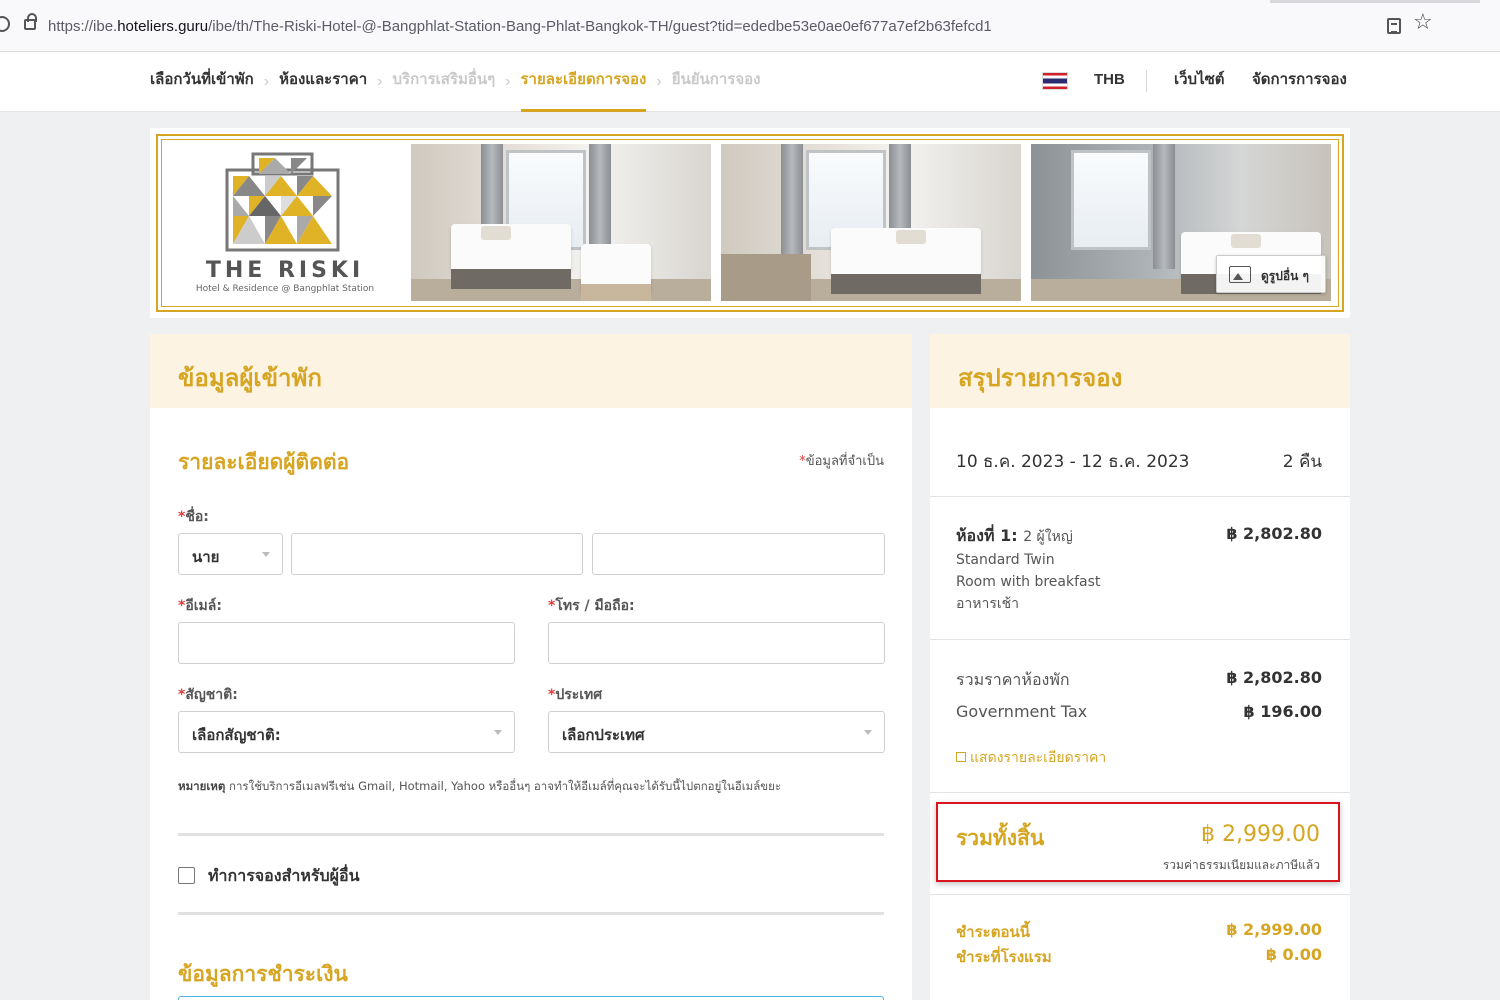 The width and height of the screenshot is (1500, 1000). What do you see at coordinates (285, 289) in the screenshot?
I see `hotel-logo-subtitle: Hotel & Residence @ Bangphlat Station` at bounding box center [285, 289].